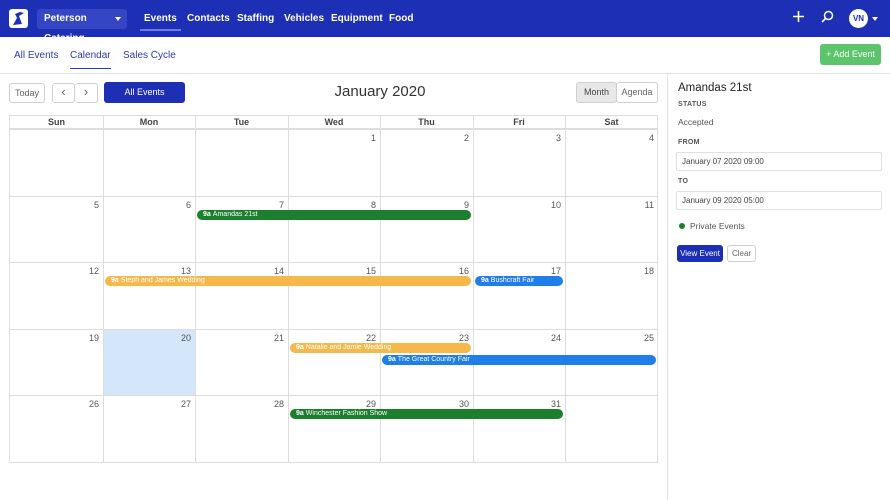 This screenshot has width=890, height=500. Describe the element at coordinates (637, 92) in the screenshot. I see `agenda-view-button: Agenda` at that location.